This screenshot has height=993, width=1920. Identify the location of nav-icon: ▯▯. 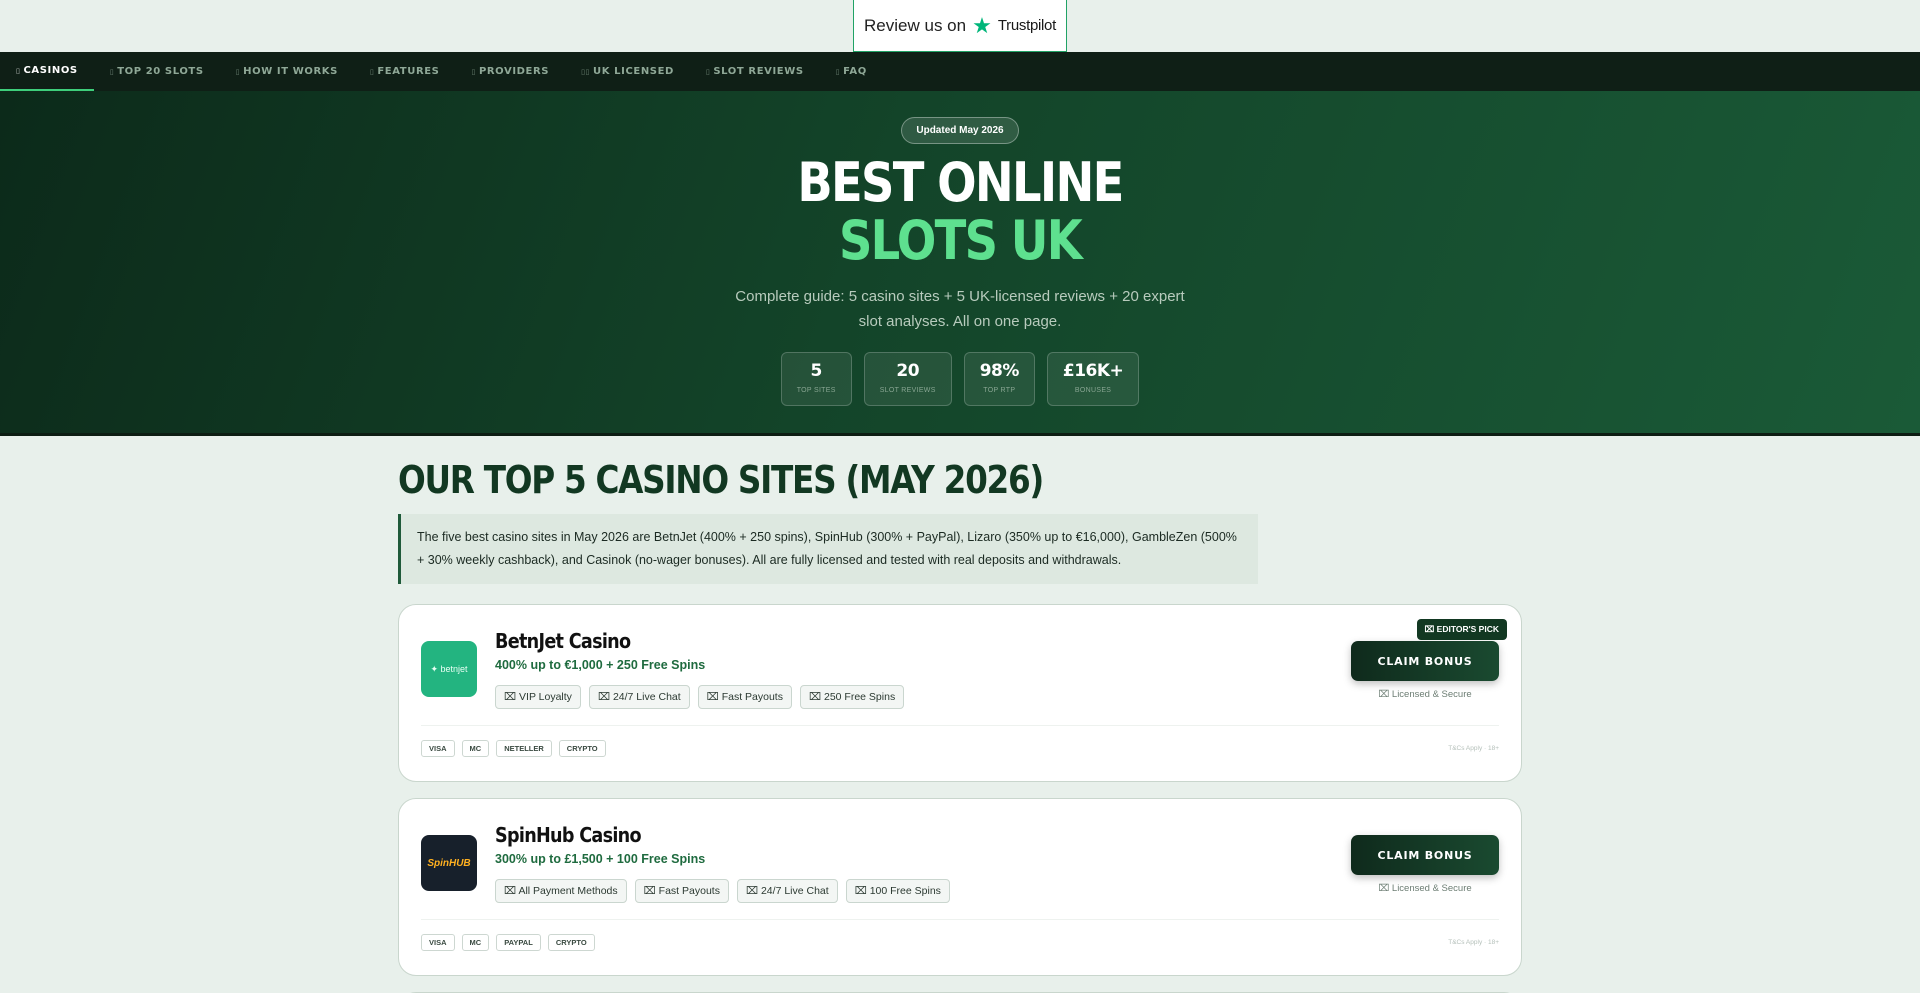
(585, 71).